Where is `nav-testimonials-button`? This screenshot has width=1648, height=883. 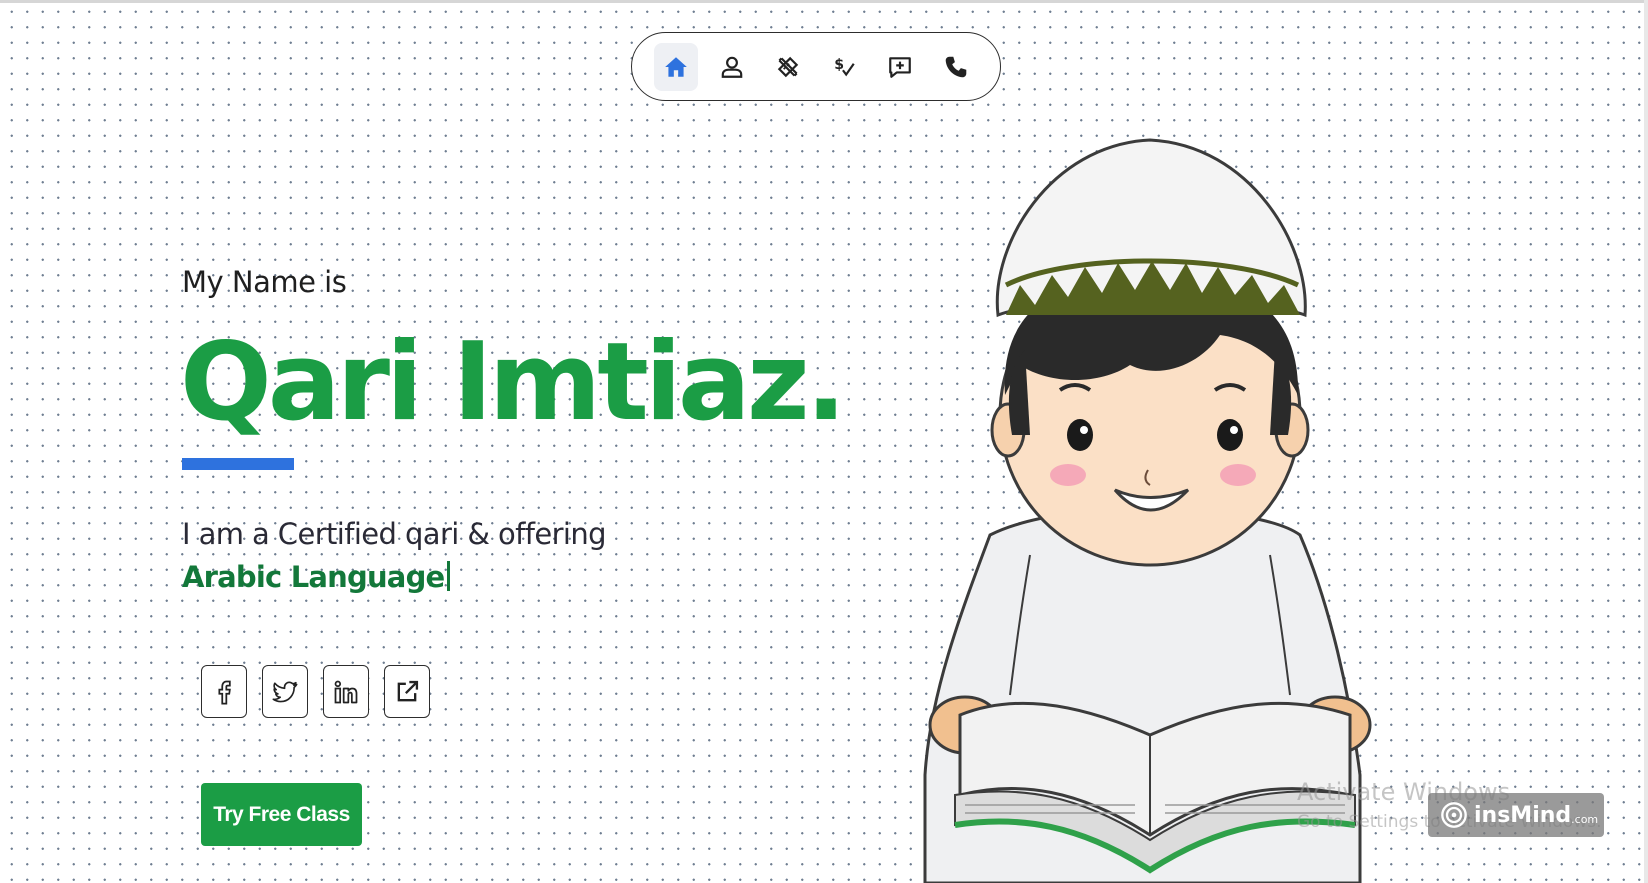 nav-testimonials-button is located at coordinates (900, 67).